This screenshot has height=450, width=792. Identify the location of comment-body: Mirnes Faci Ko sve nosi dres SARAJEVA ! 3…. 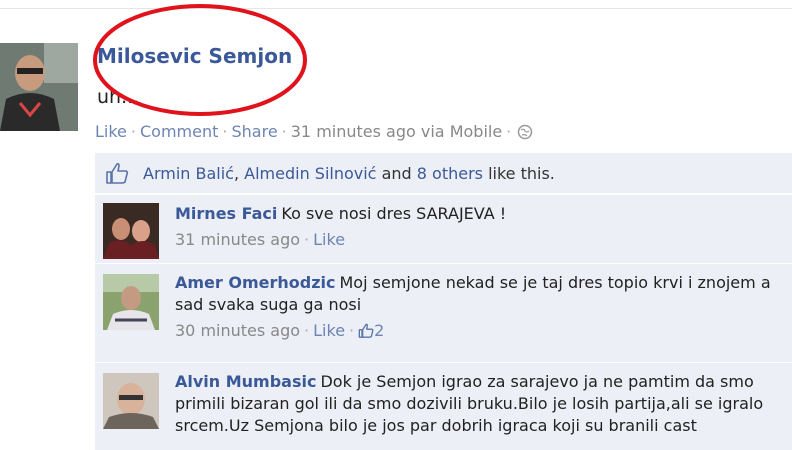
(480, 227).